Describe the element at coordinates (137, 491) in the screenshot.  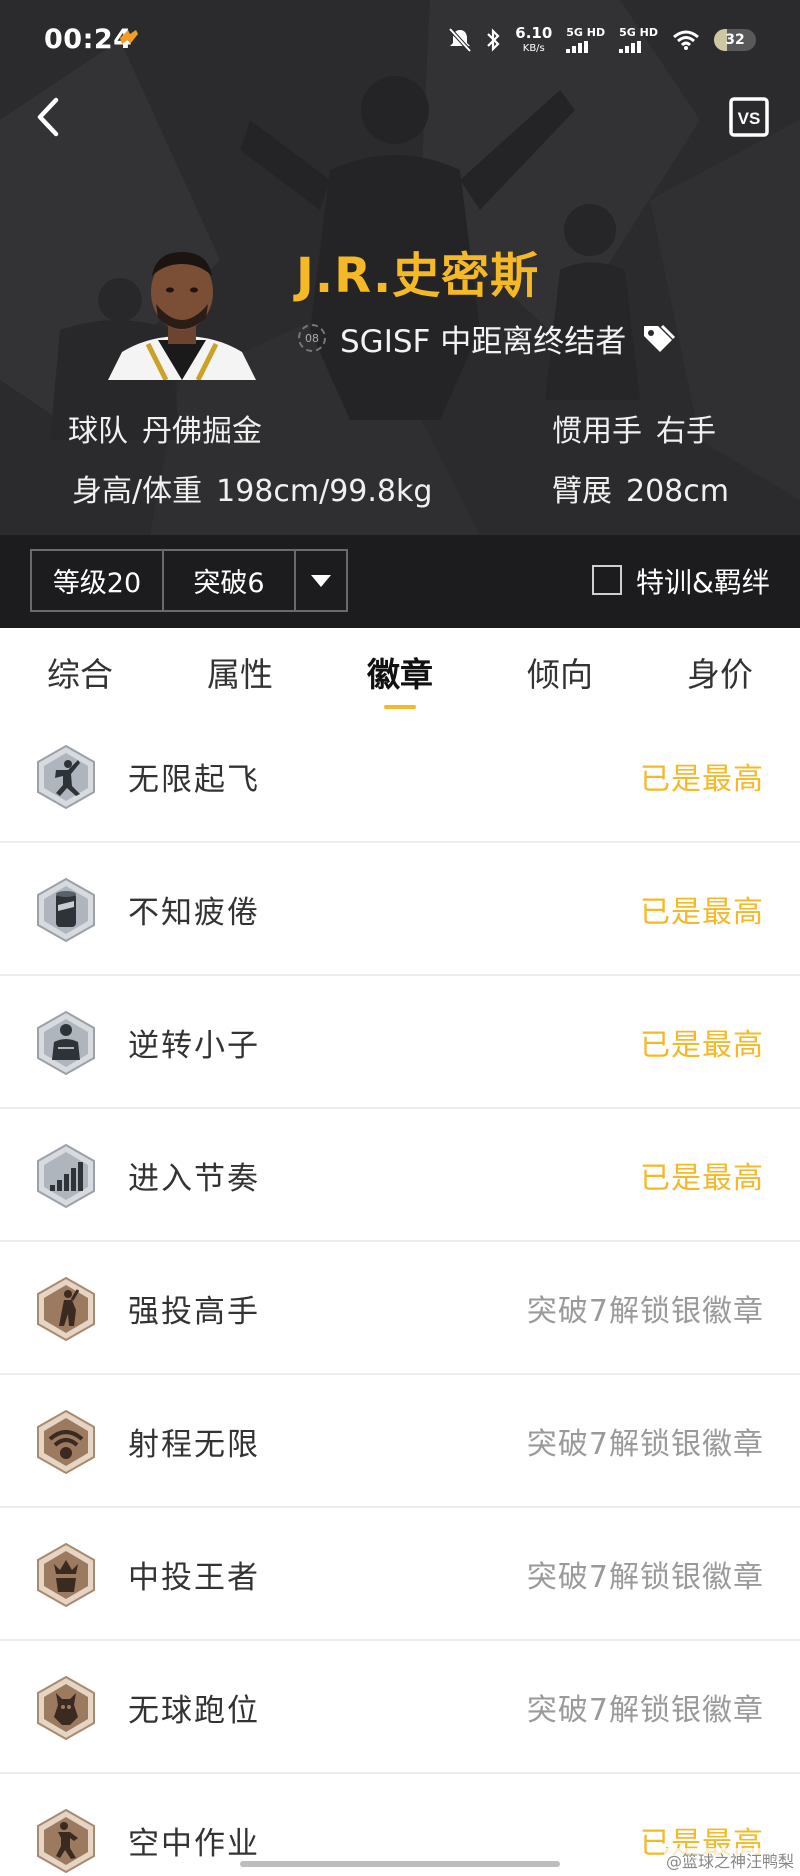
I see `body-label: 身高/体重` at that location.